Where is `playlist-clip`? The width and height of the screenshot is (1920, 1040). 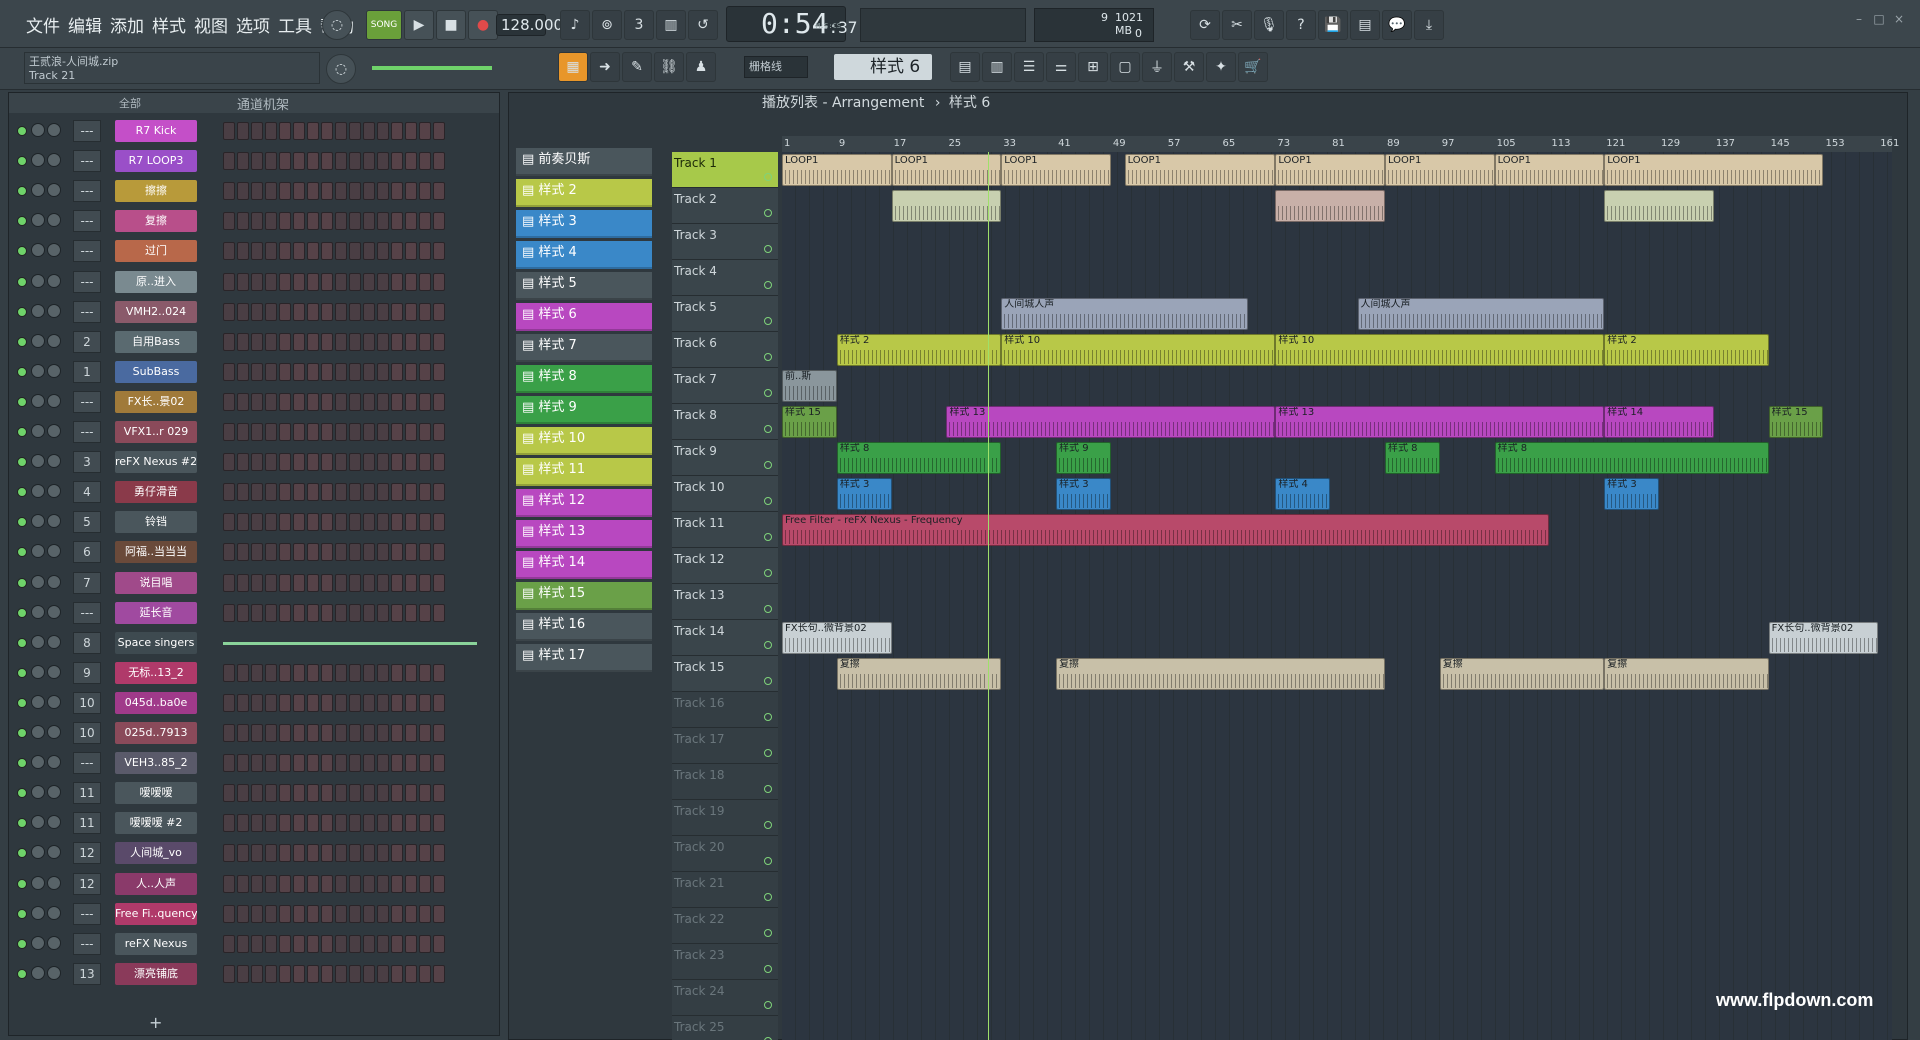
playlist-clip is located at coordinates (946, 206).